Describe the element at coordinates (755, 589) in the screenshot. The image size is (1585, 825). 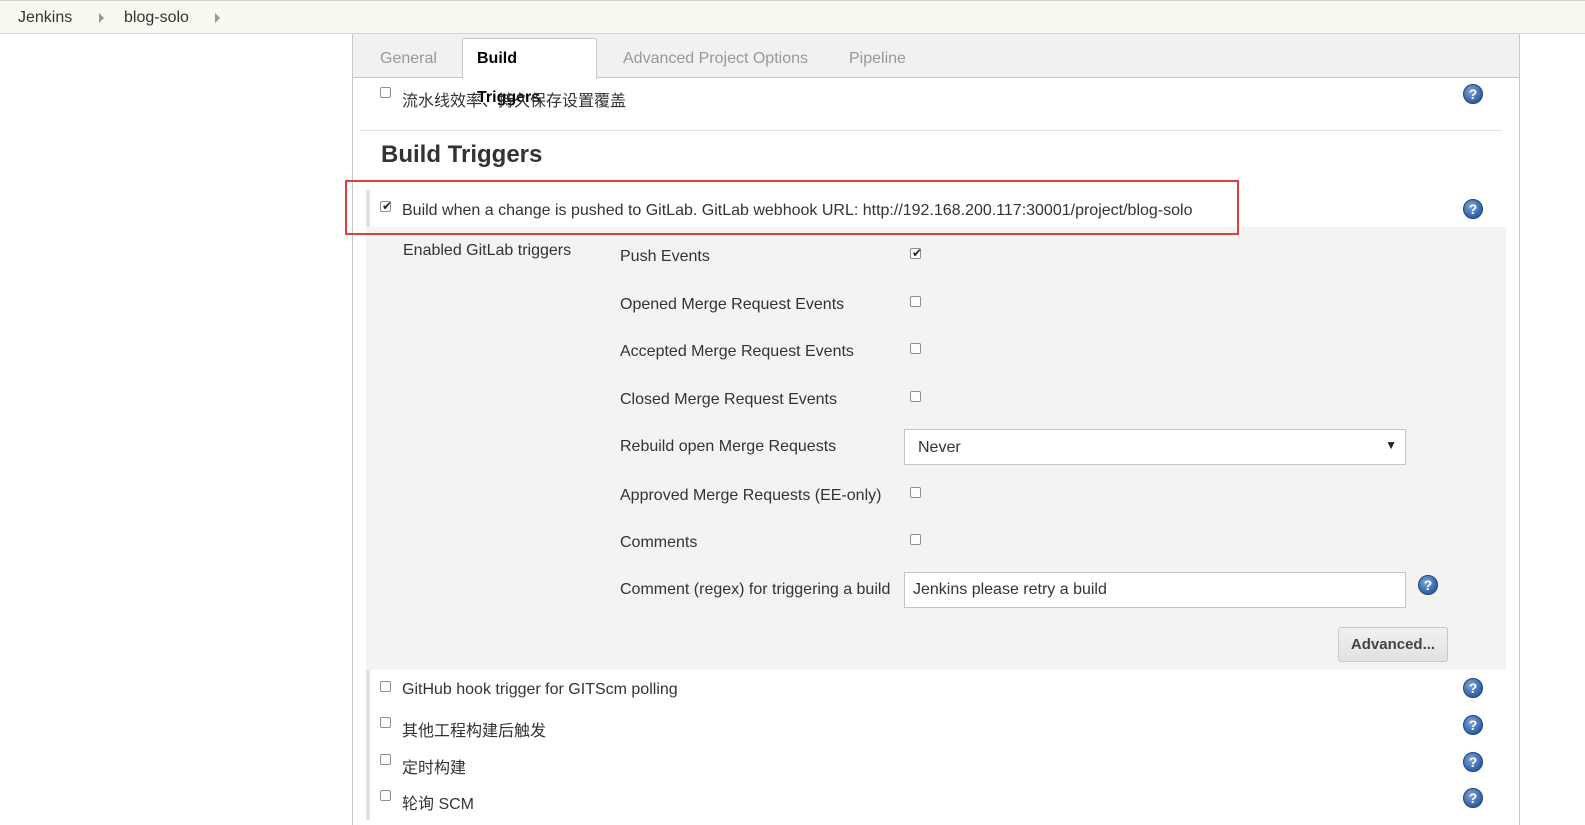
I see `comment-regex-label: Comment (regex) for triggering a build` at that location.